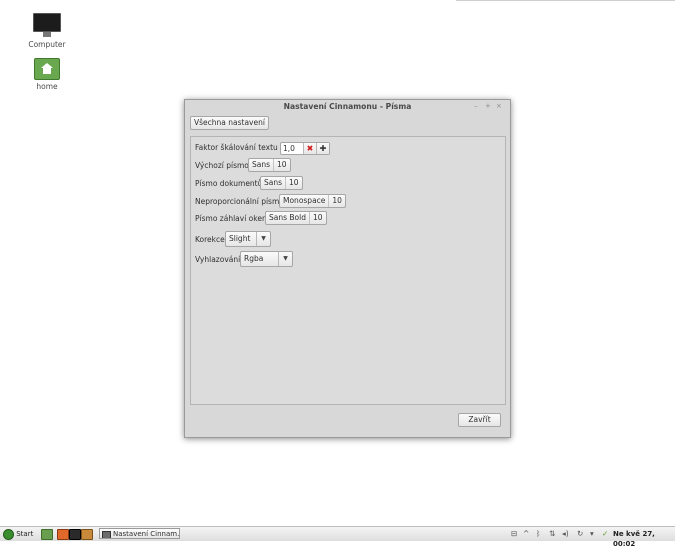 The image size is (675, 549). I want to click on start-button: Start, so click(22, 534).